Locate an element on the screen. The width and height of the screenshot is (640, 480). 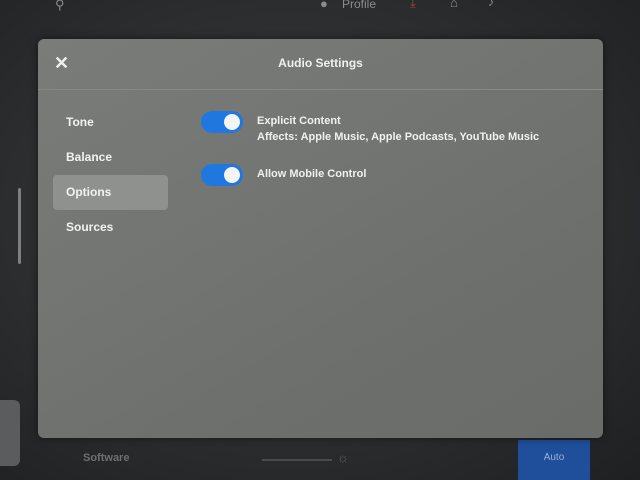
bell-icon: ♪ is located at coordinates (491, 4).